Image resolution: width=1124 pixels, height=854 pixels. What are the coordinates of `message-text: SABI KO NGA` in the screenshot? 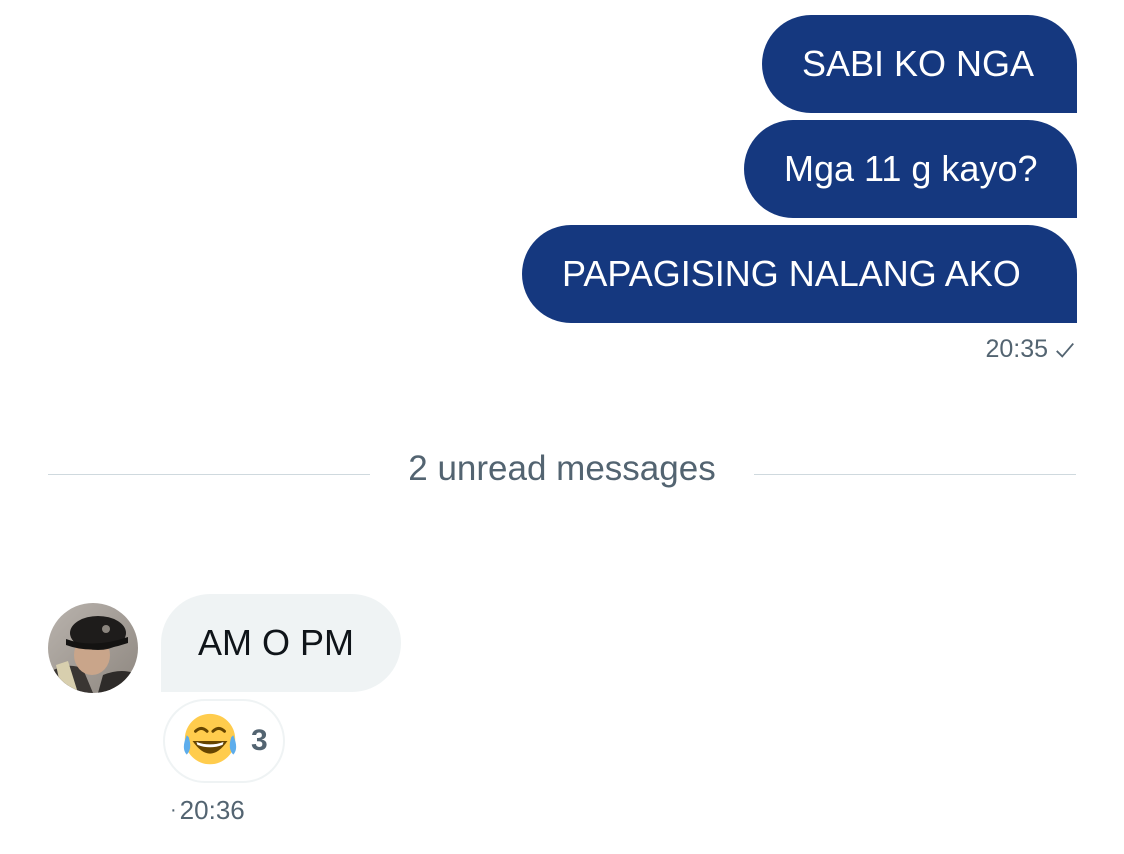 It's located at (918, 63).